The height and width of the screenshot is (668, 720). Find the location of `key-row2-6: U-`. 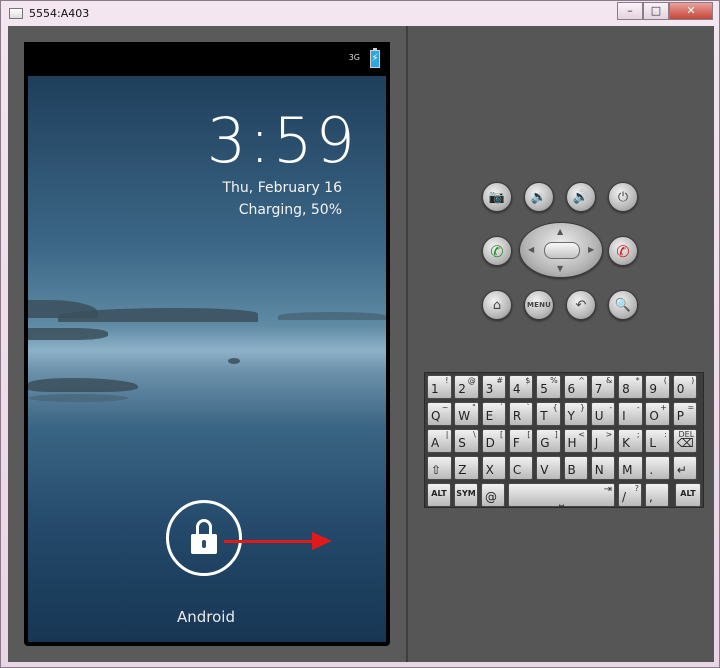

key-row2-6: U- is located at coordinates (603, 414).